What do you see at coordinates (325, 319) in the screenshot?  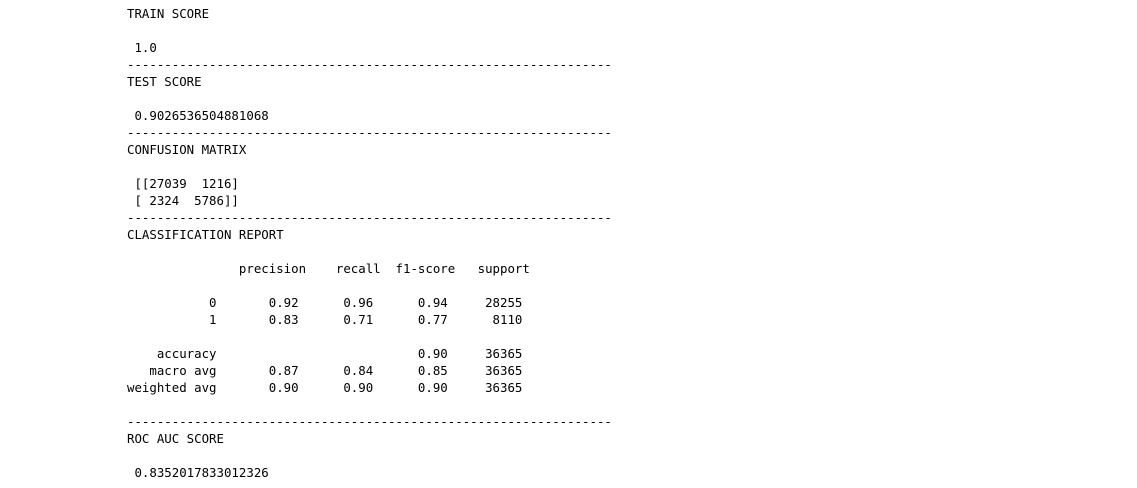 I see `classification-report-row: 1 0.83 0.71 0.77 8110` at bounding box center [325, 319].